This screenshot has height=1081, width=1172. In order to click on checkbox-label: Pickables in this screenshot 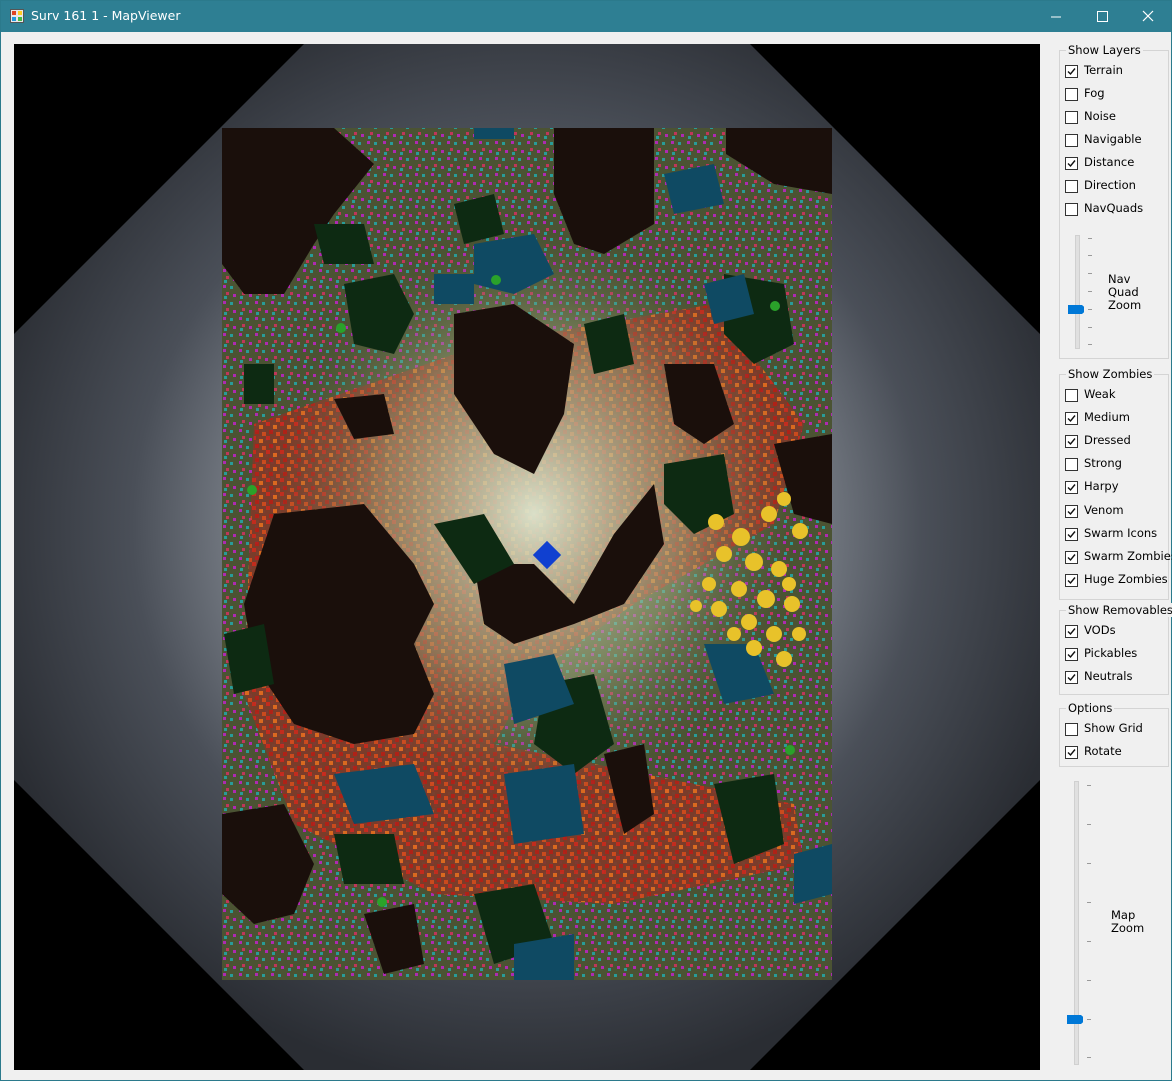, I will do `click(1111, 653)`.